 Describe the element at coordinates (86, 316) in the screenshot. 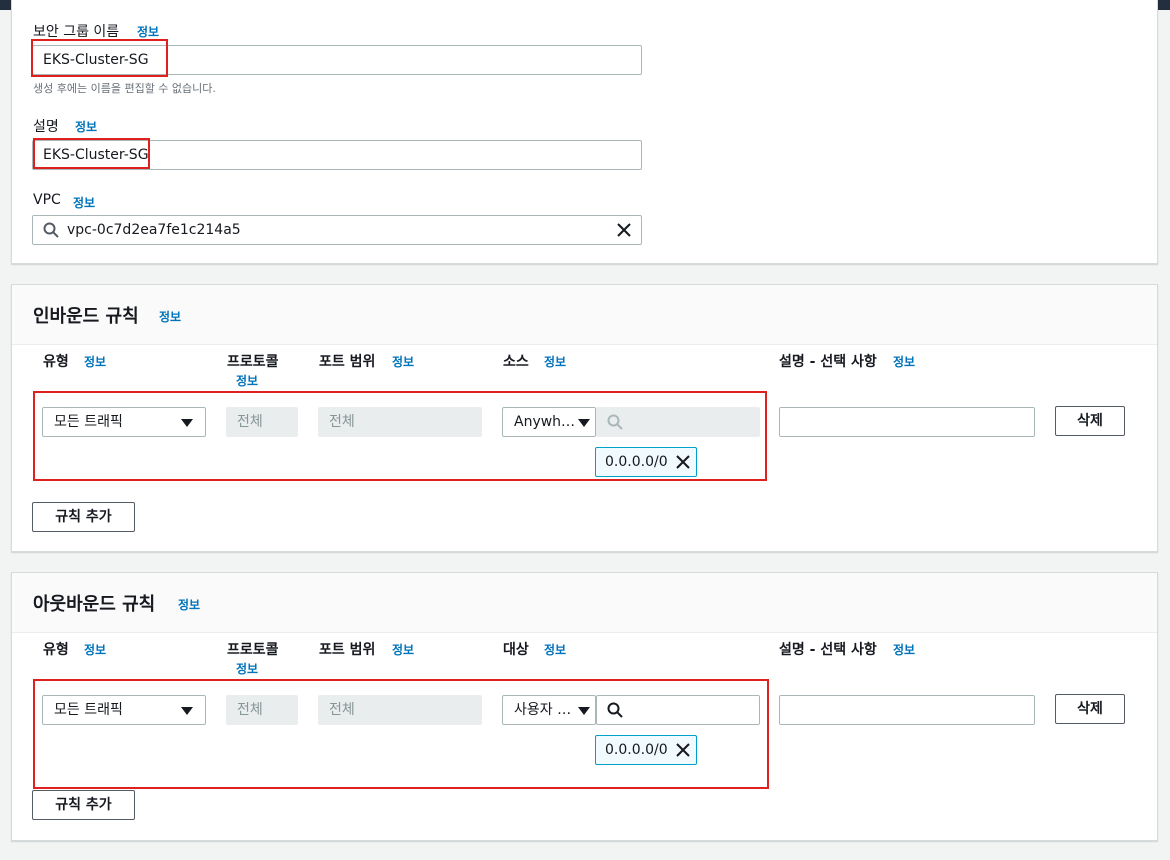

I see `inbound-rules-title: 인바운드 규칙` at that location.